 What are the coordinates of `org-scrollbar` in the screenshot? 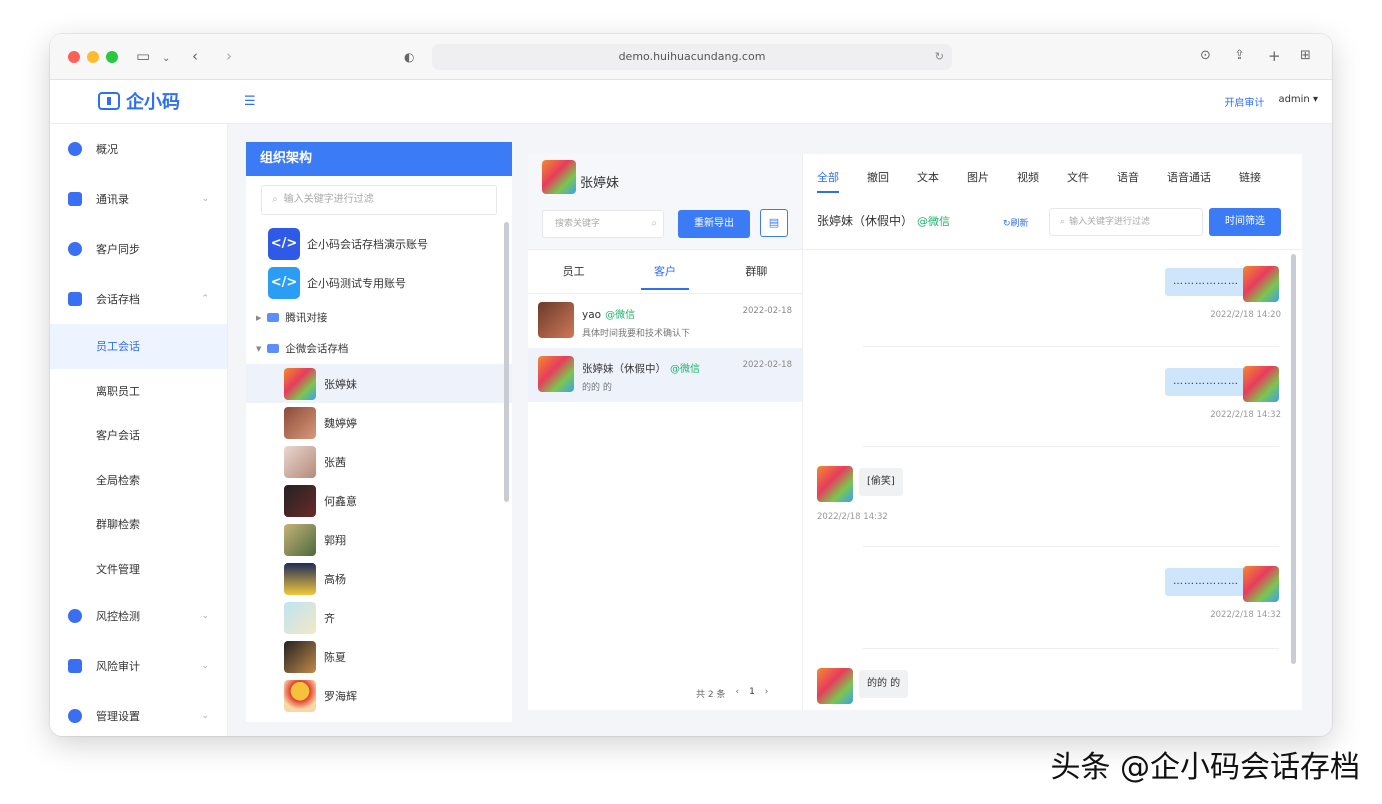 It's located at (506, 362).